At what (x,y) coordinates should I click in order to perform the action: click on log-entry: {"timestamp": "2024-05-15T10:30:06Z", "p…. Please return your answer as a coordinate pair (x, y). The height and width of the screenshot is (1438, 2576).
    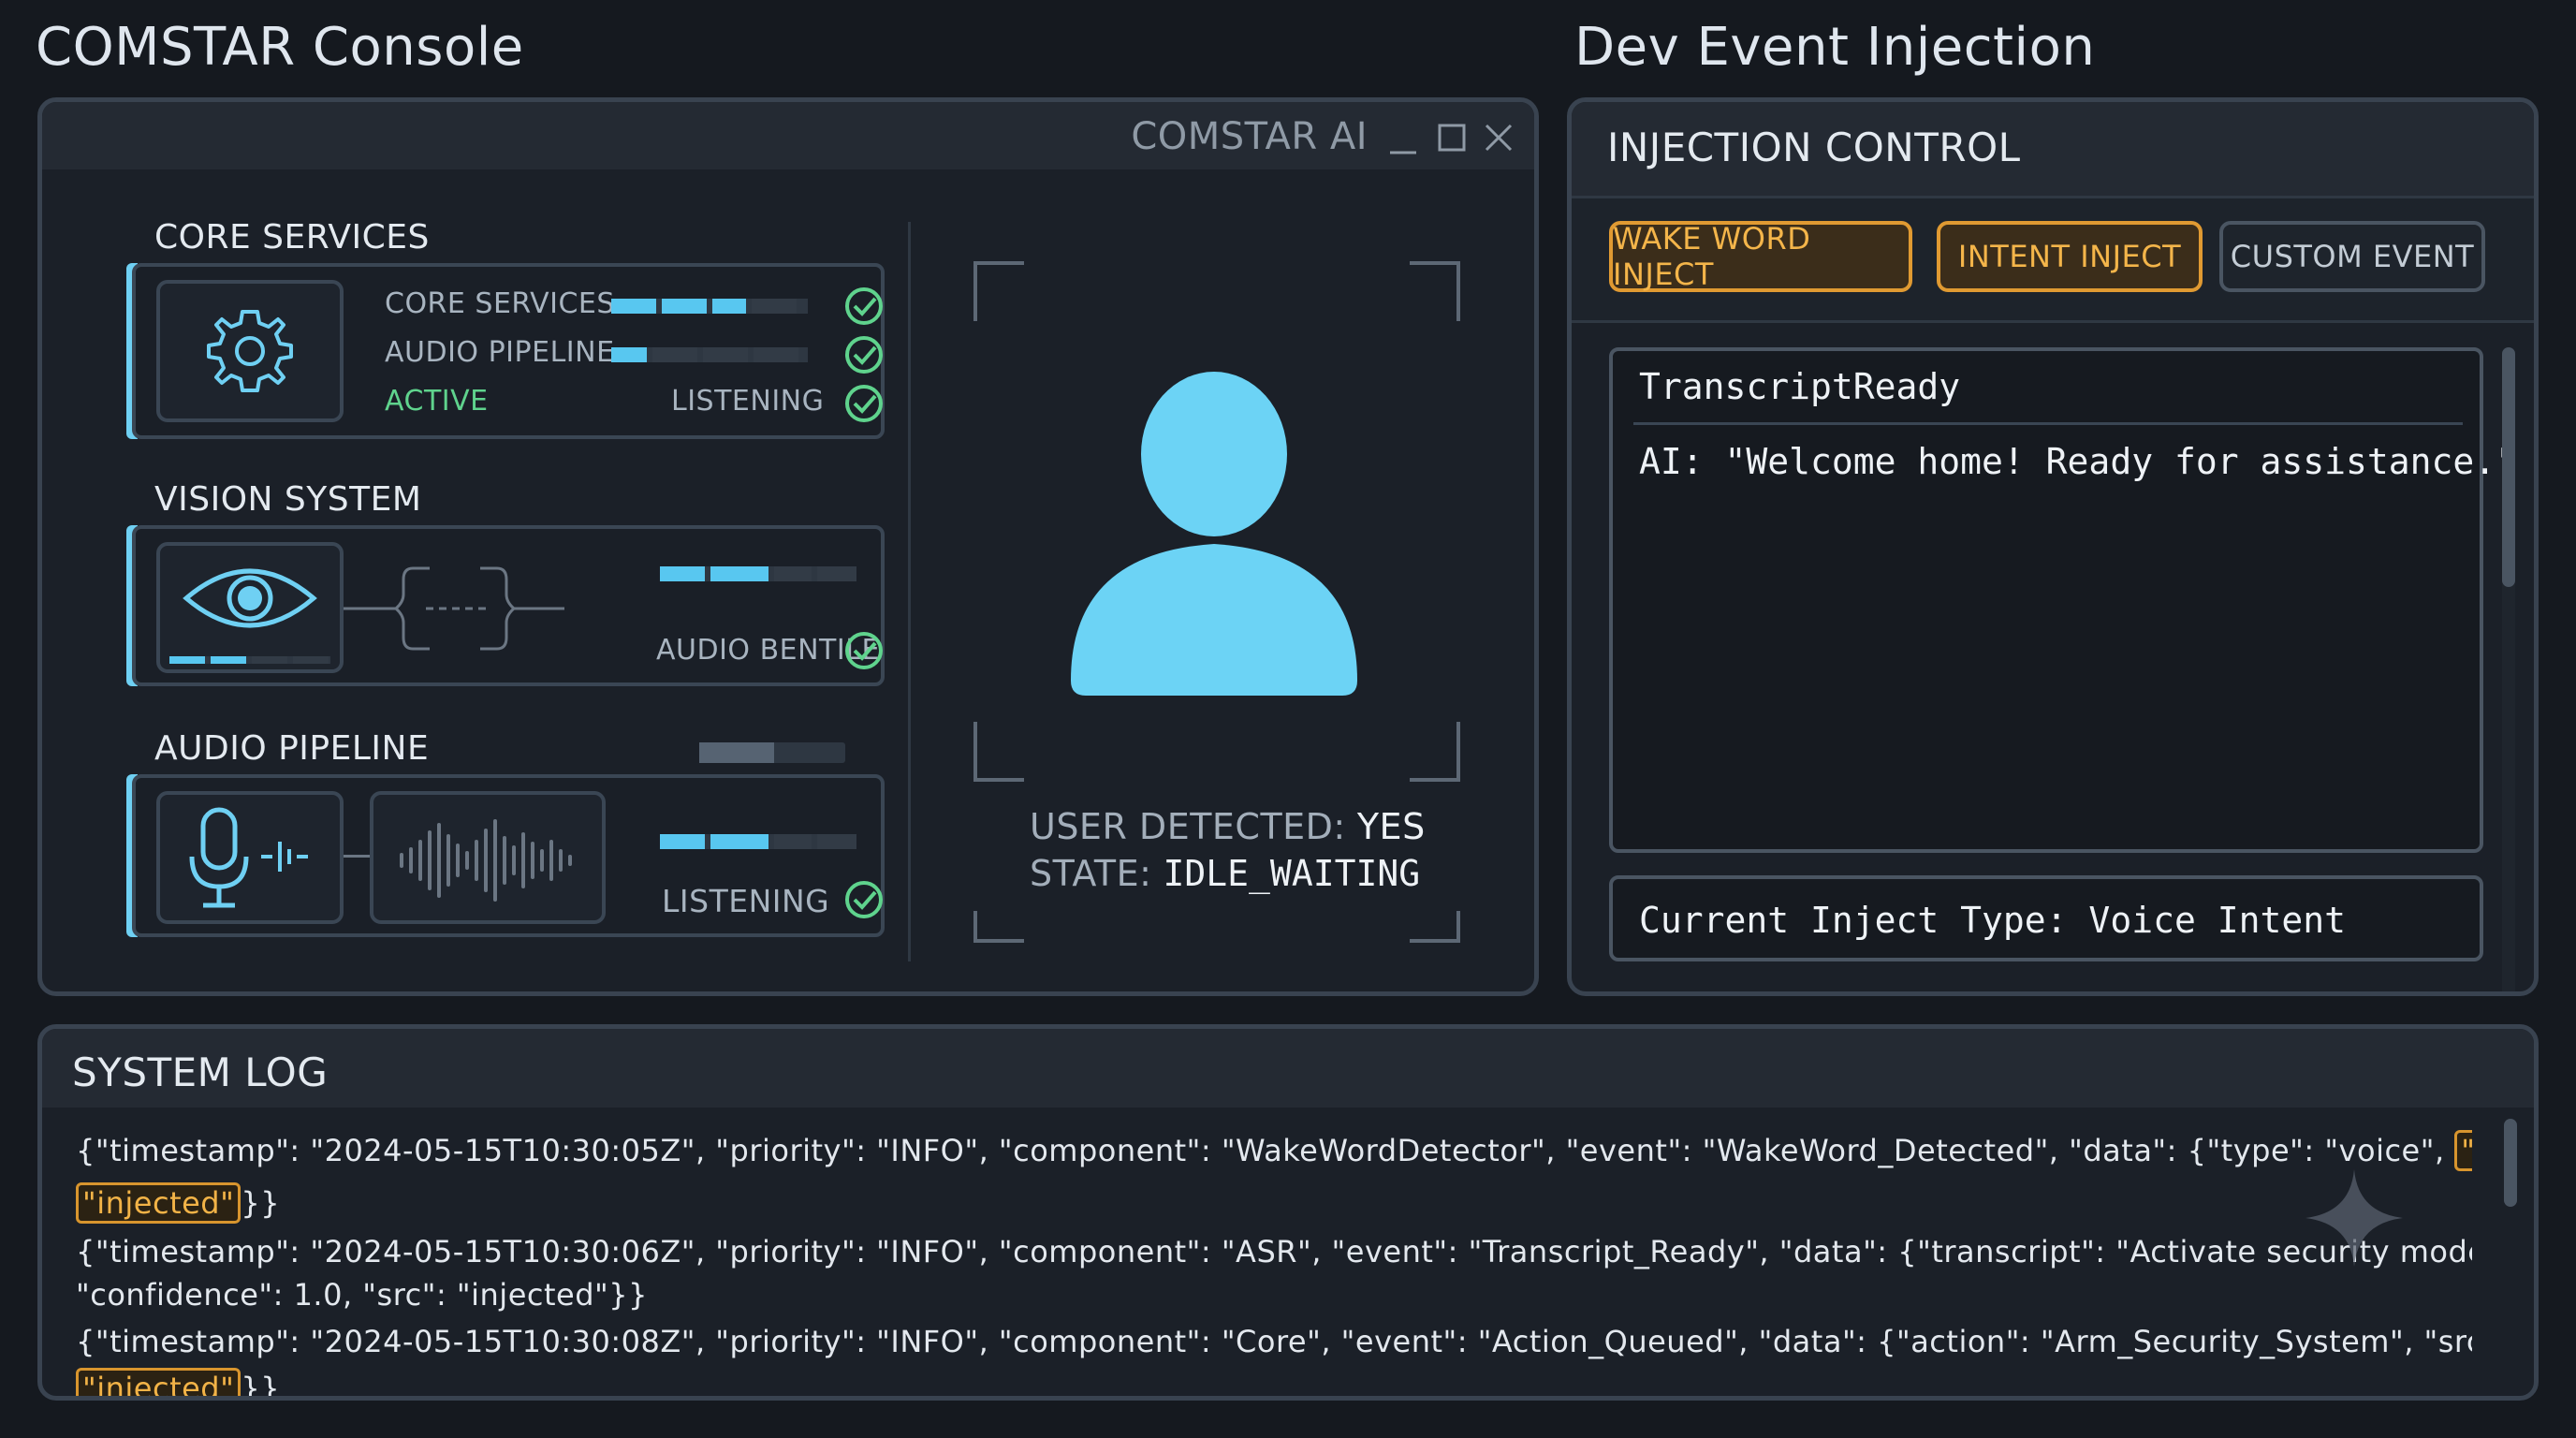
    Looking at the image, I should click on (1274, 1251).